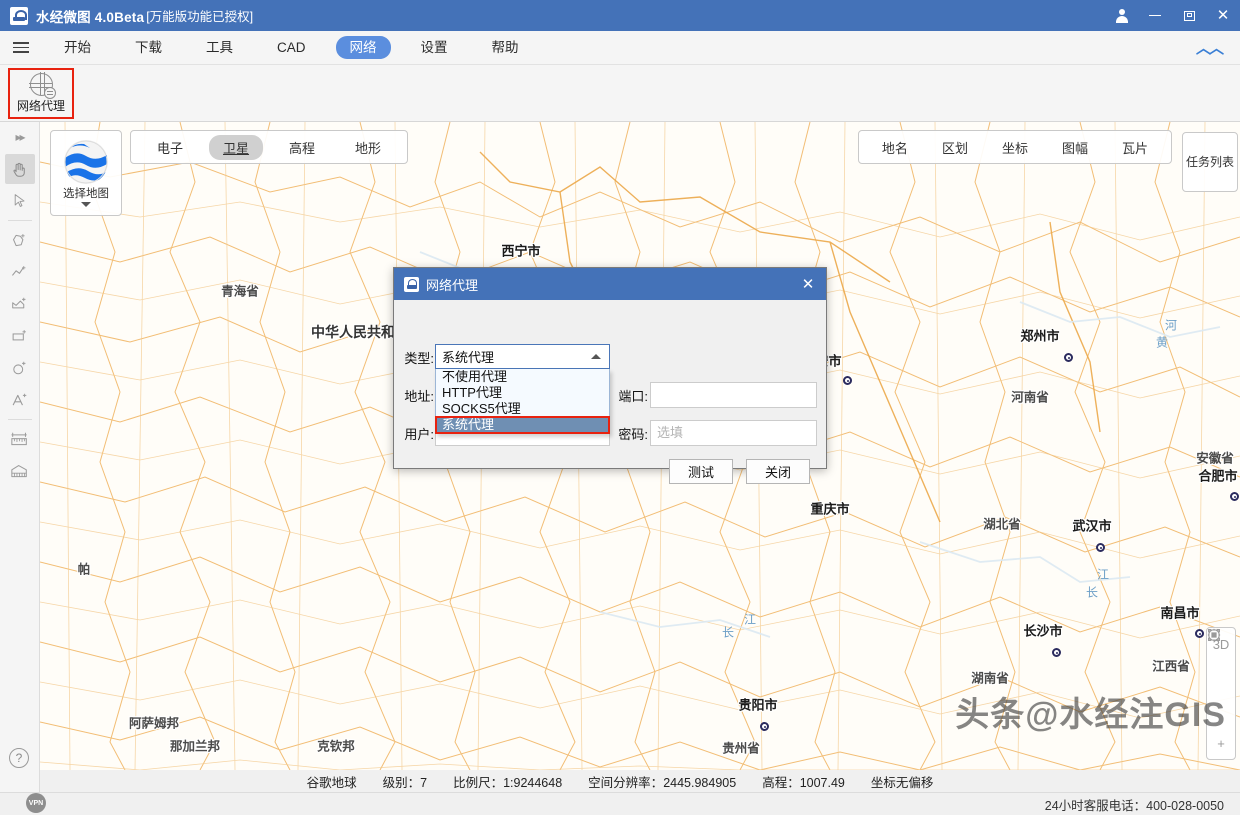 This screenshot has height=815, width=1240. Describe the element at coordinates (522, 356) in the screenshot. I see `proxy-type-combobox: 系统代理` at that location.